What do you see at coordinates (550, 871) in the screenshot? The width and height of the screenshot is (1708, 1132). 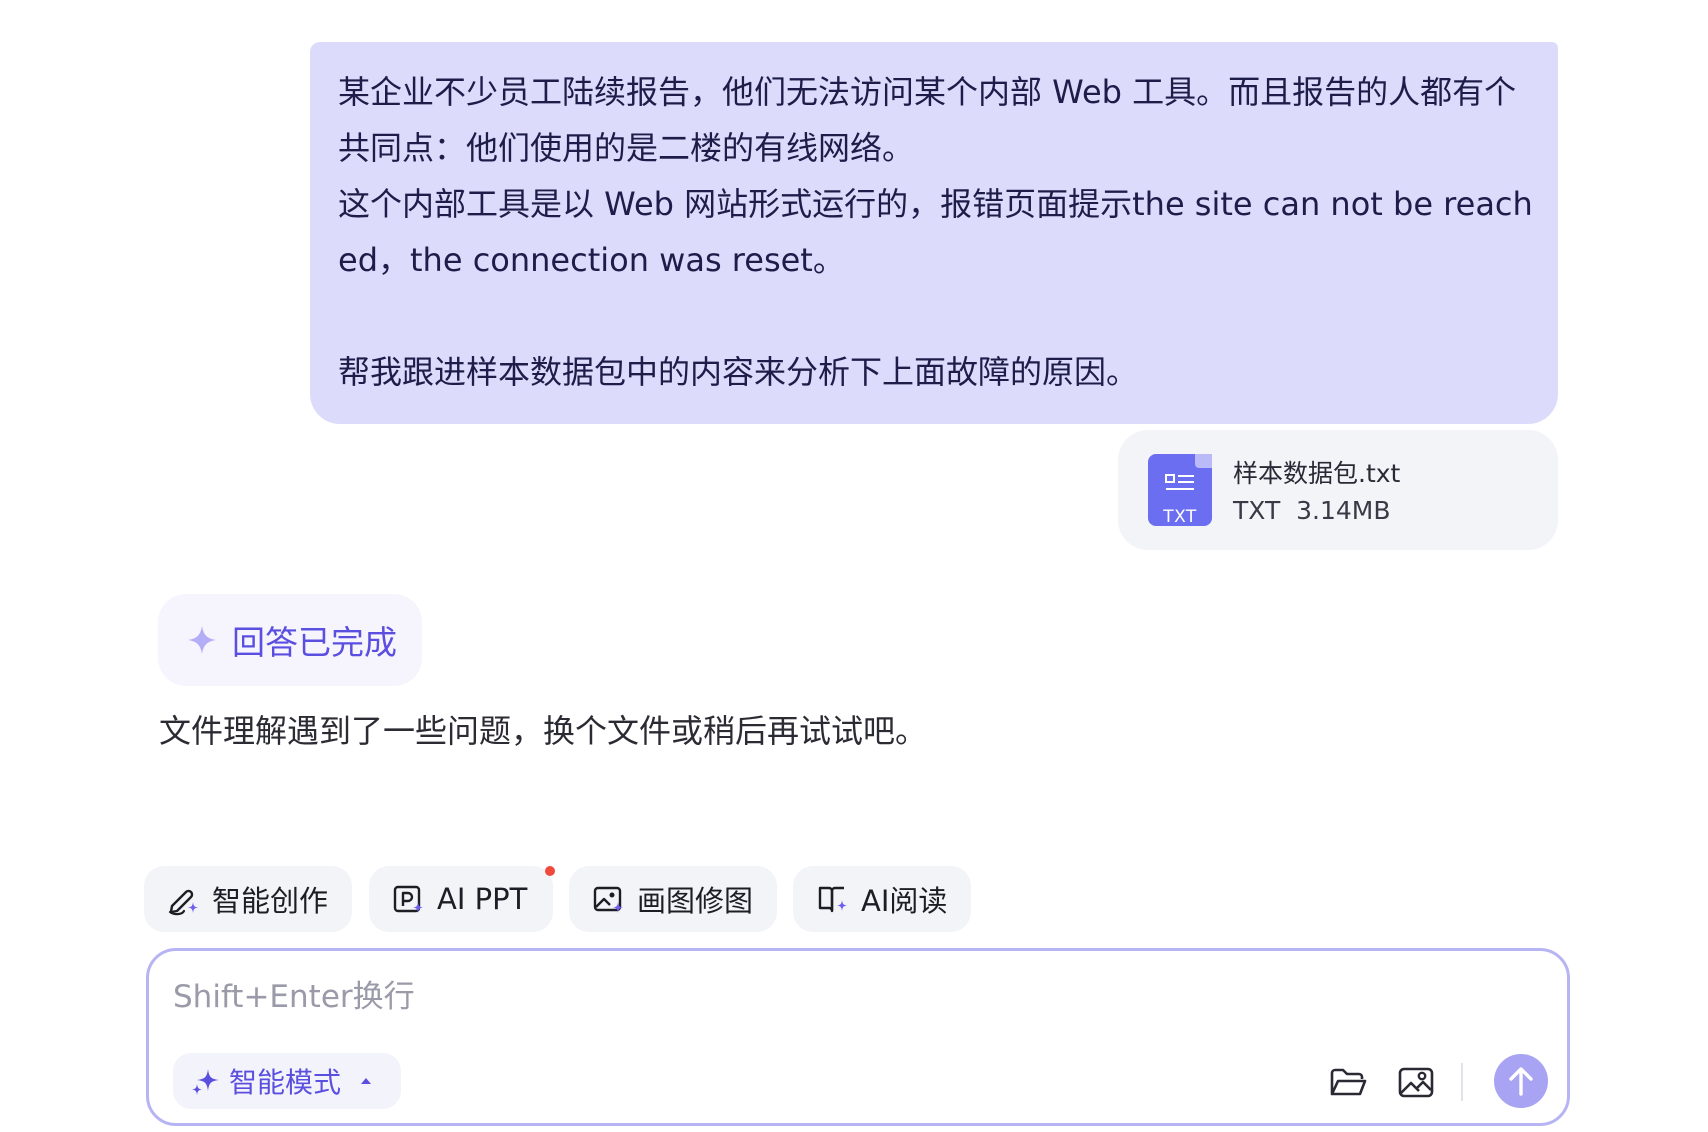 I see `notification-dot` at bounding box center [550, 871].